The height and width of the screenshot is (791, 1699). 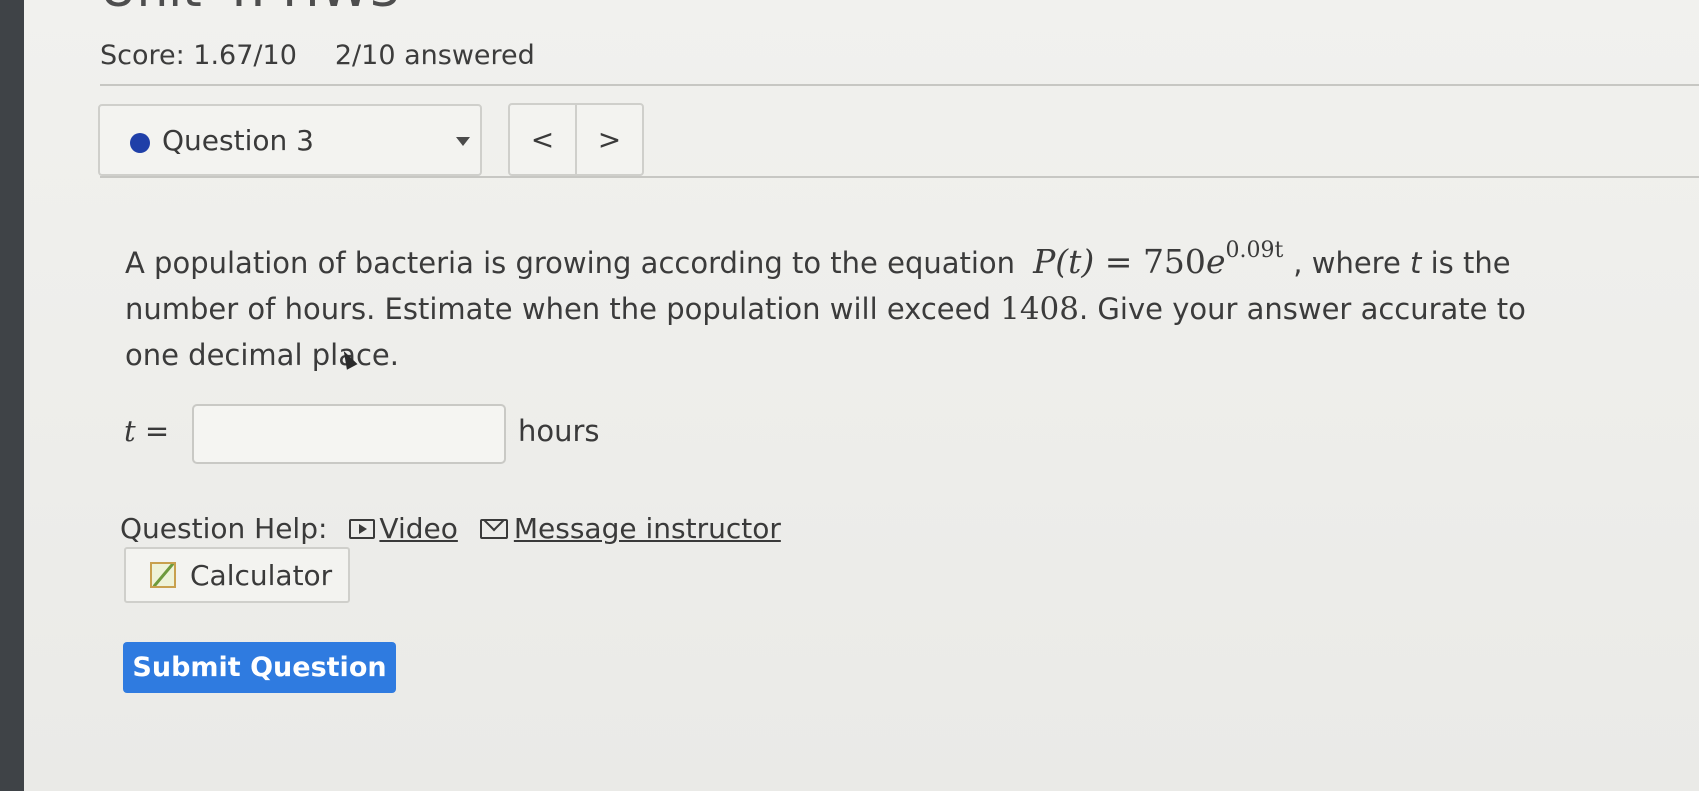 I want to click on chevron-left-icon: <, so click(x=542, y=139).